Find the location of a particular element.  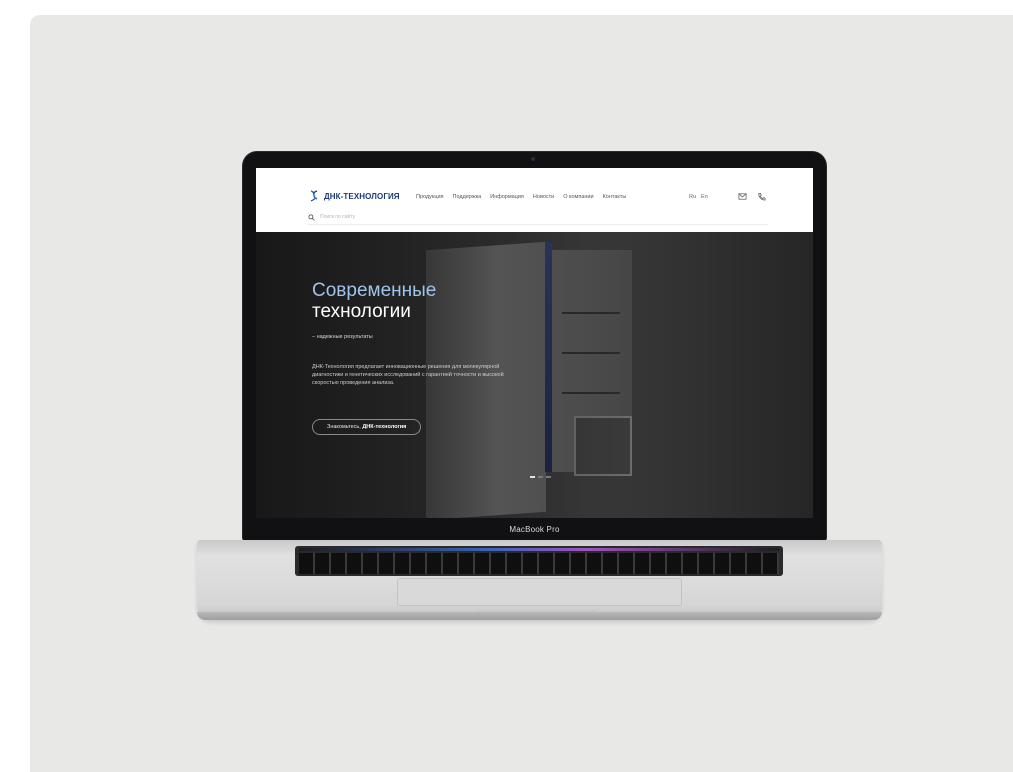

mail-icon is located at coordinates (742, 196).